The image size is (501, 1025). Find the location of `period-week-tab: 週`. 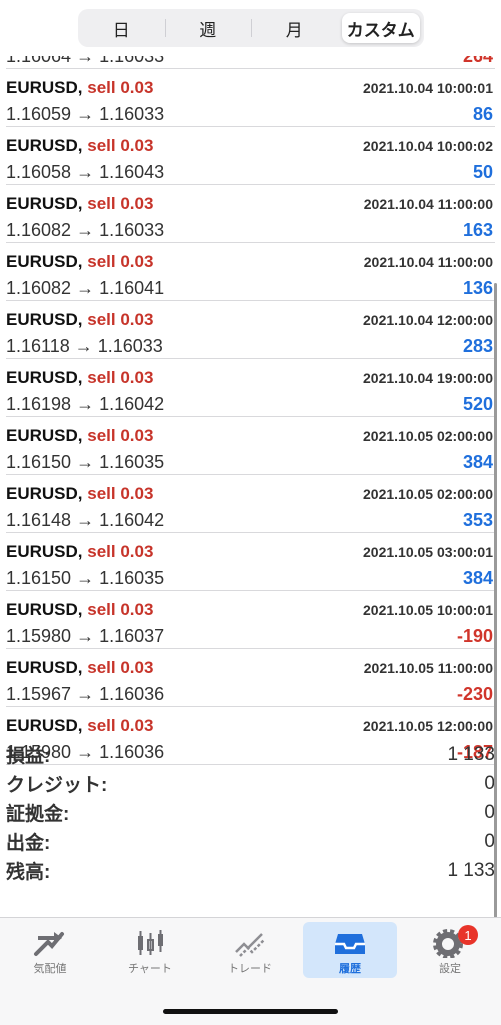

period-week-tab: 週 is located at coordinates (206, 28).